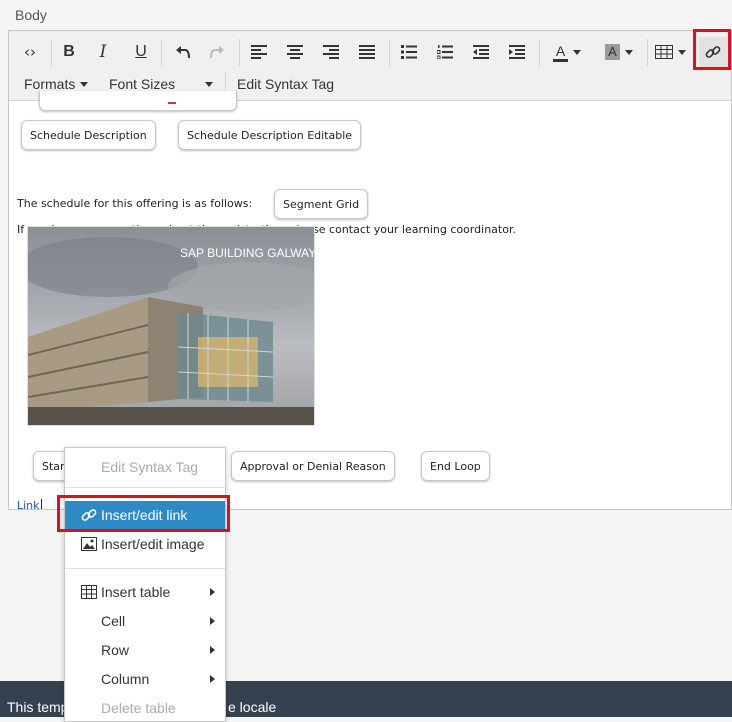  What do you see at coordinates (145, 621) in the screenshot?
I see `menu-item-cell: Cell` at bounding box center [145, 621].